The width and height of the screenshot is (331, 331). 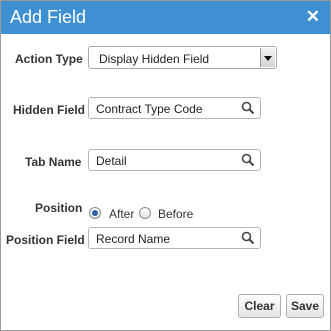 What do you see at coordinates (165, 17) in the screenshot?
I see `dialog-titlebar: Add Field ✕` at bounding box center [165, 17].